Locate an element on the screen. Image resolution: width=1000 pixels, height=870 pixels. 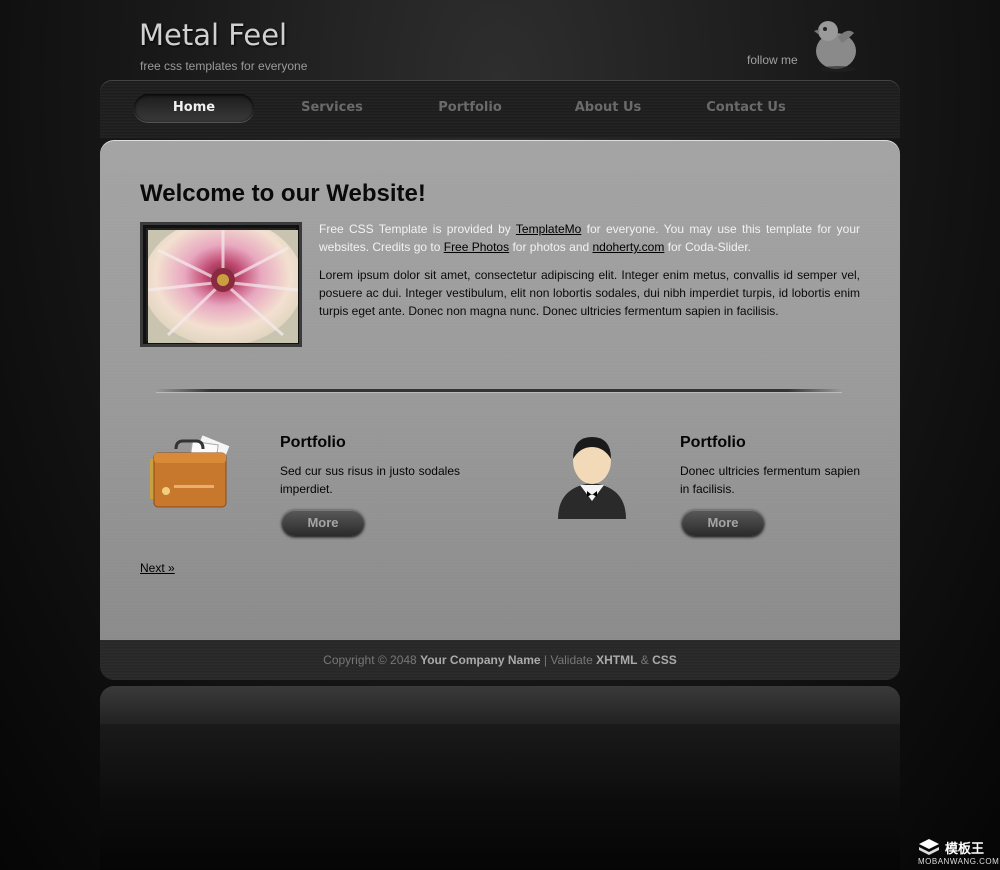
templatemo-link: TemplateMo is located at coordinates (548, 229).